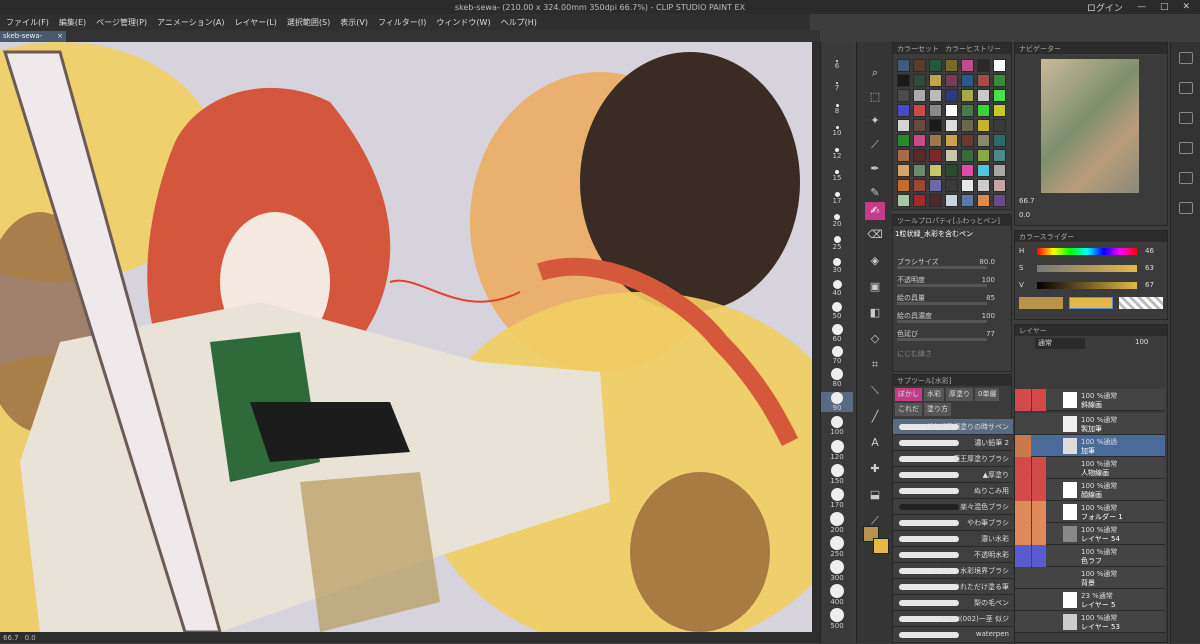 The height and width of the screenshot is (644, 1200). Describe the element at coordinates (402, 22) in the screenshot. I see `menu-filter: フィルター(I)` at that location.